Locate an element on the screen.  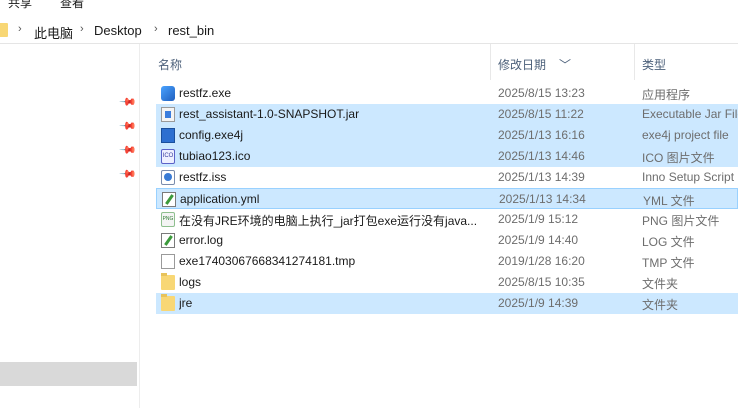
file-date: 2025/8/15 11:22 is located at coordinates (541, 114).